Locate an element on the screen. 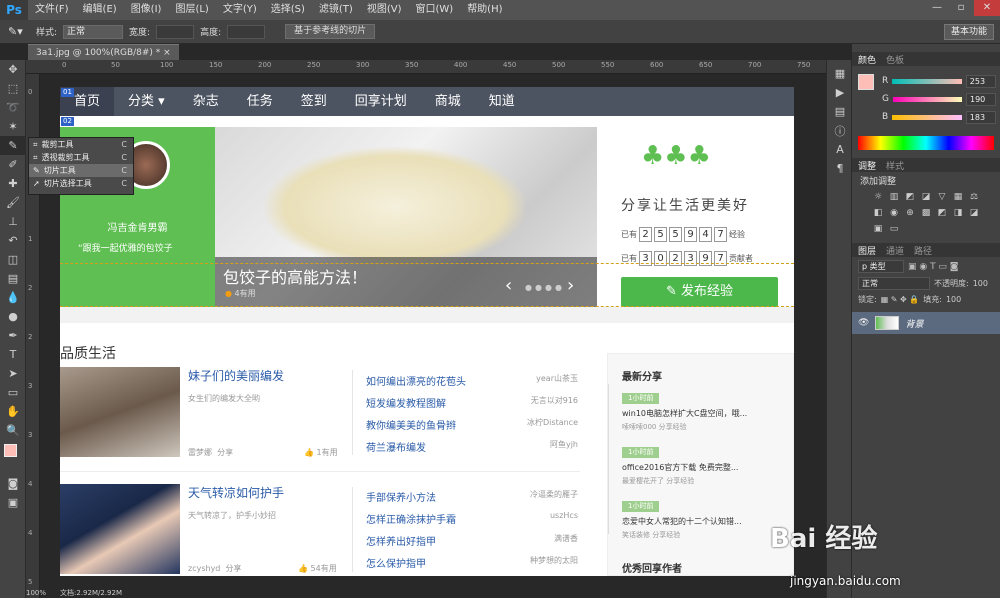 The image size is (1000, 598). curves-icon: ◩ is located at coordinates (910, 197).